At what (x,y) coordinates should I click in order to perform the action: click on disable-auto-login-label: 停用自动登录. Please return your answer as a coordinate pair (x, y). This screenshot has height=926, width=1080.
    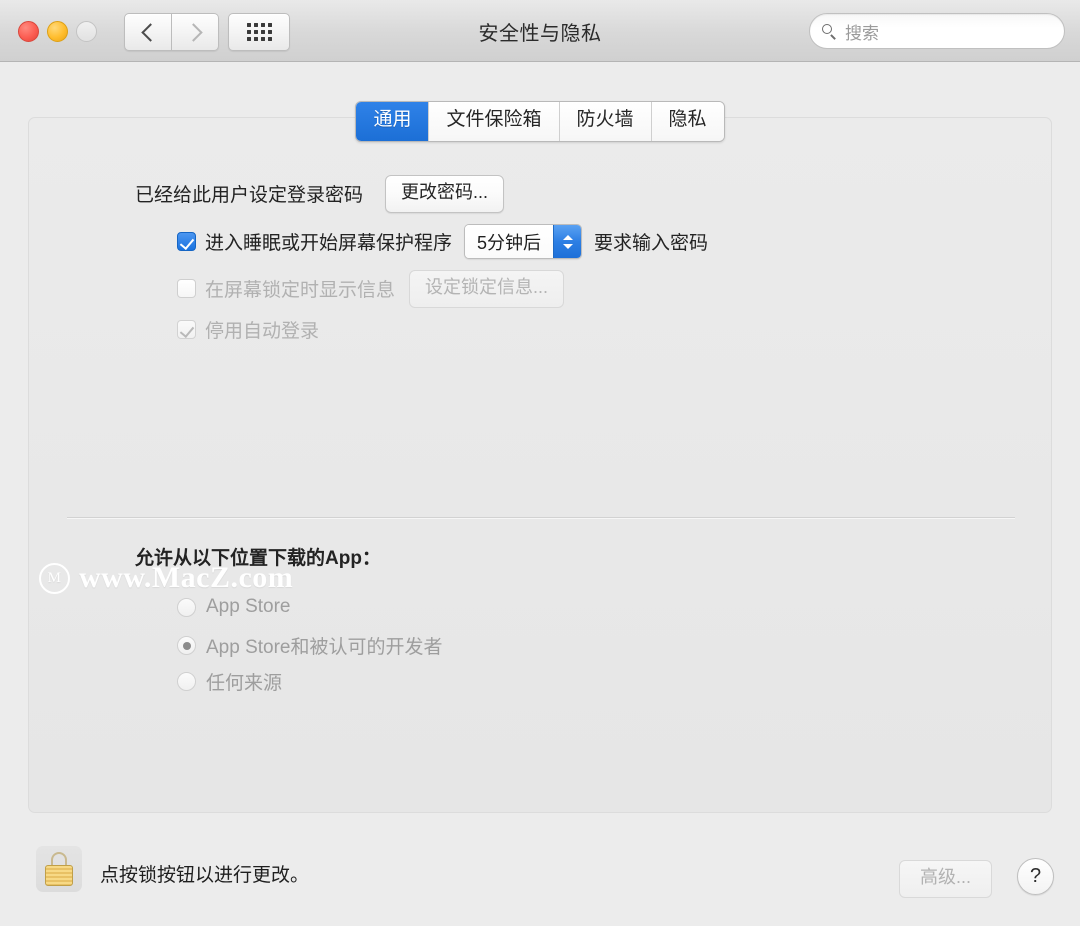
    Looking at the image, I should click on (262, 331).